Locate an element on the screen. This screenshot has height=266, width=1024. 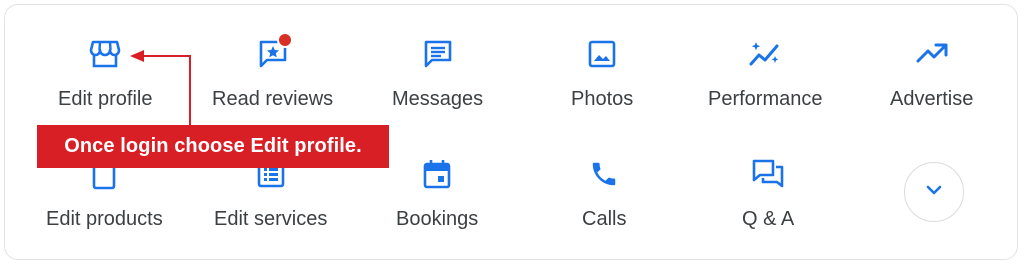
edit-profile-button: Edit profile is located at coordinates (105, 73).